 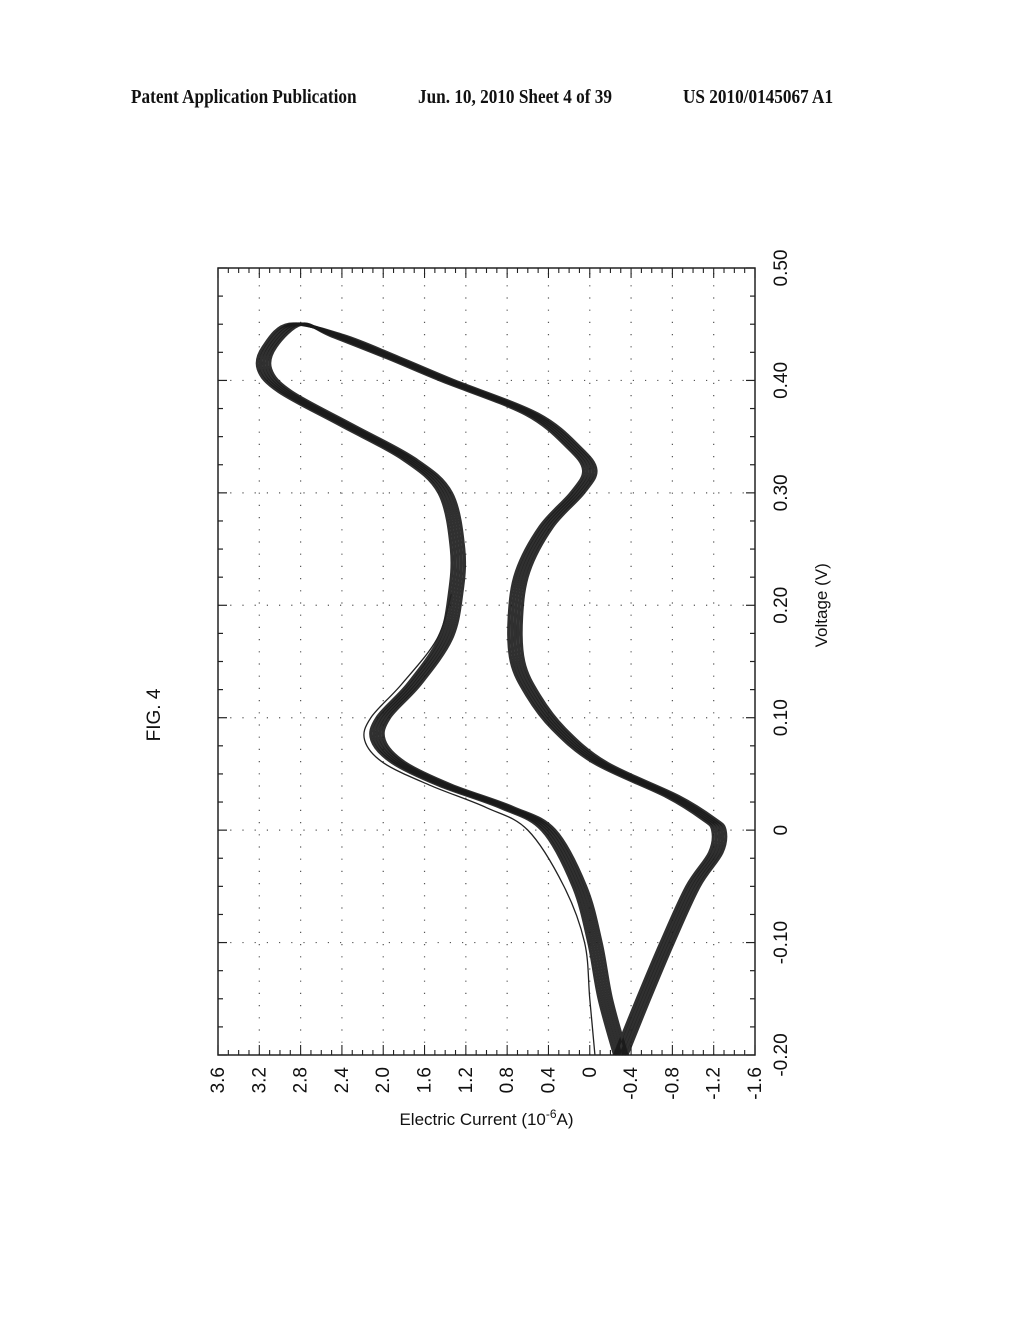 I want to click on voltage-tick-label: 0.10, so click(x=781, y=717).